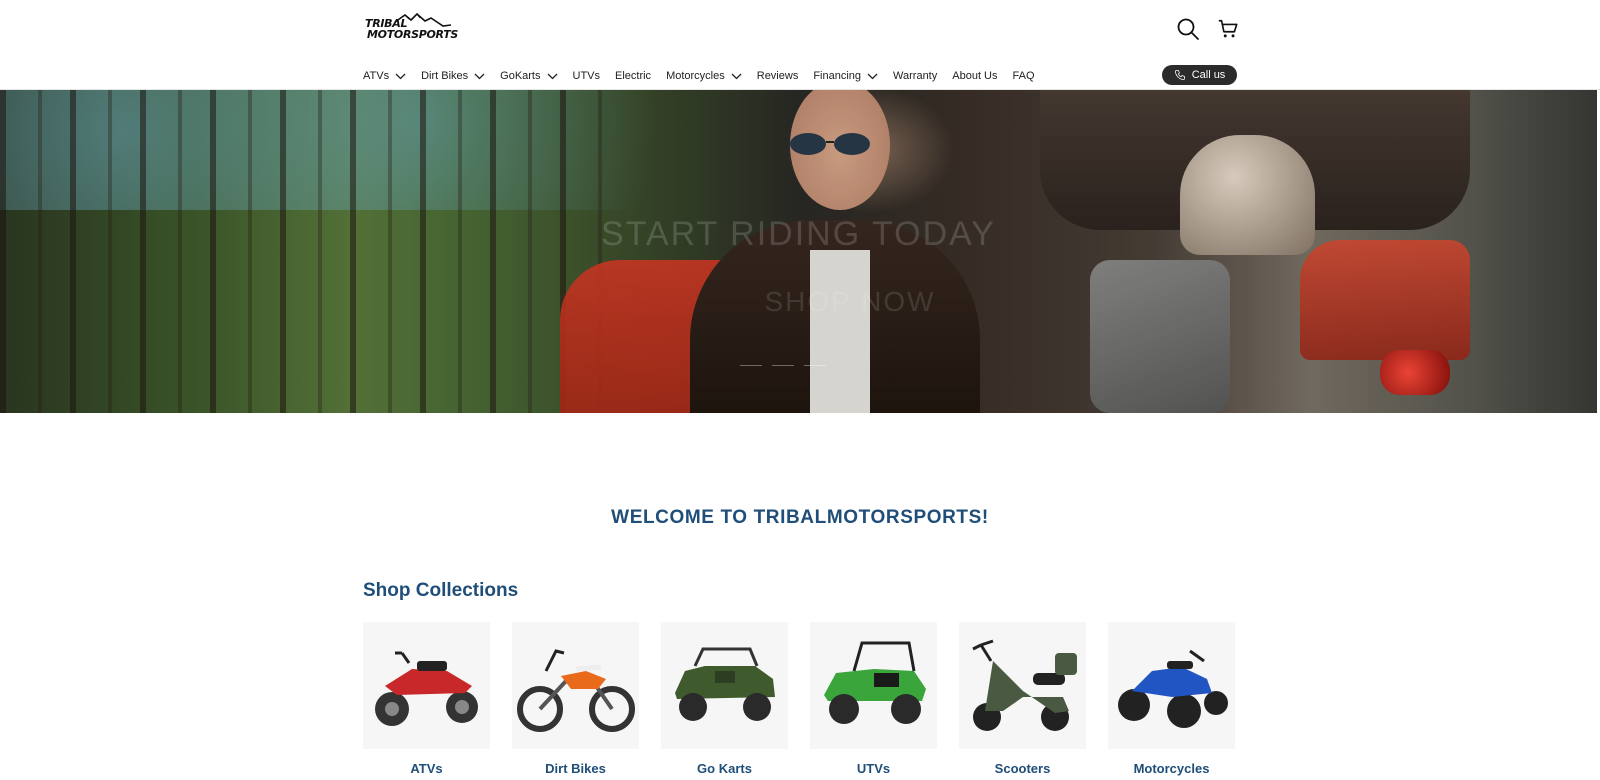 This screenshot has width=1600, height=780. I want to click on nav-item-dirt-bikes: Dirt Bikes, so click(453, 76).